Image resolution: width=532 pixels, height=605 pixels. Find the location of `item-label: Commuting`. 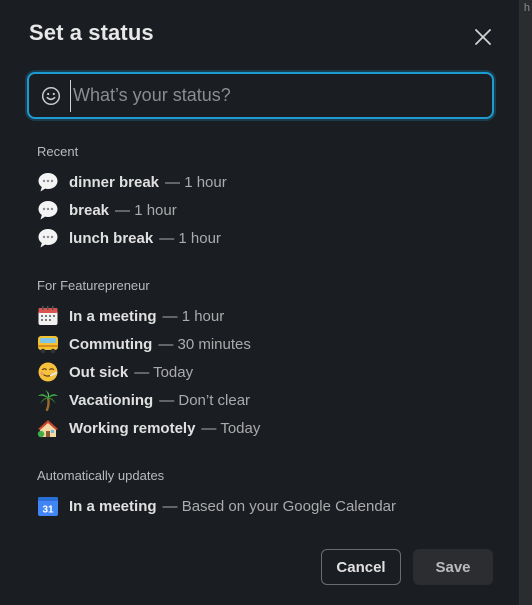

item-label: Commuting is located at coordinates (111, 344).